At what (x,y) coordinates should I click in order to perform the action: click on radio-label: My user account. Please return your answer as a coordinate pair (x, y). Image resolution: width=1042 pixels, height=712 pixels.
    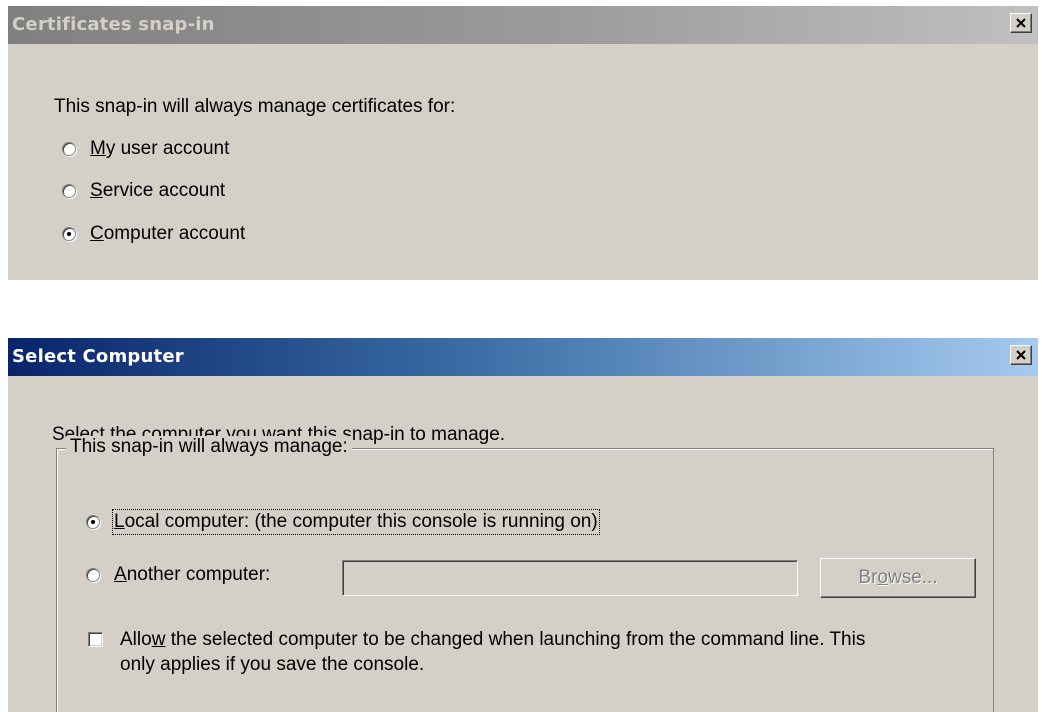
    Looking at the image, I should click on (159, 149).